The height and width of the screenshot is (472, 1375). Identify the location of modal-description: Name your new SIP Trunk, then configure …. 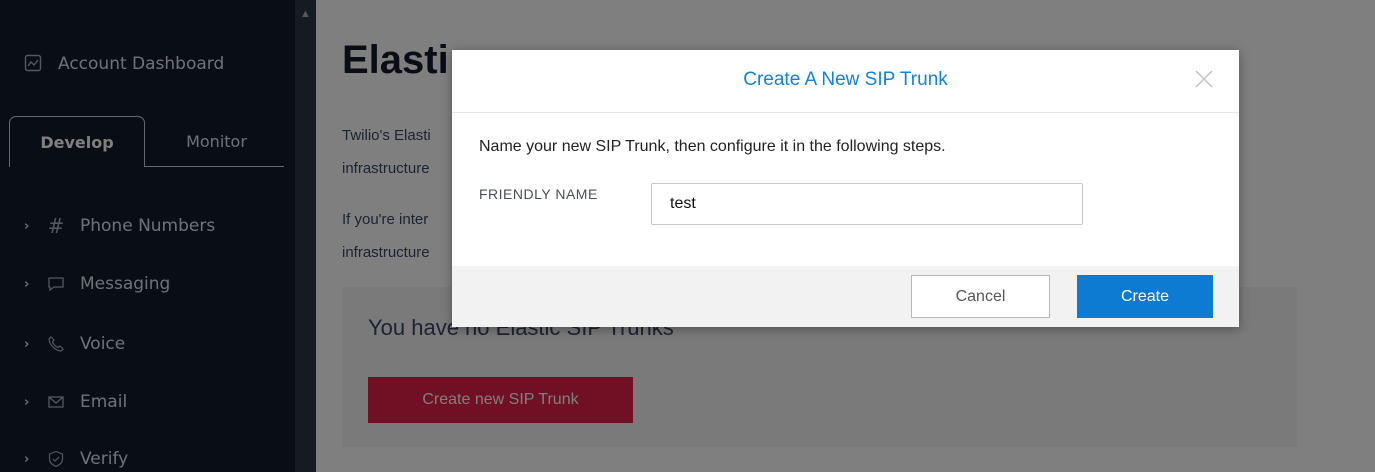
(712, 146).